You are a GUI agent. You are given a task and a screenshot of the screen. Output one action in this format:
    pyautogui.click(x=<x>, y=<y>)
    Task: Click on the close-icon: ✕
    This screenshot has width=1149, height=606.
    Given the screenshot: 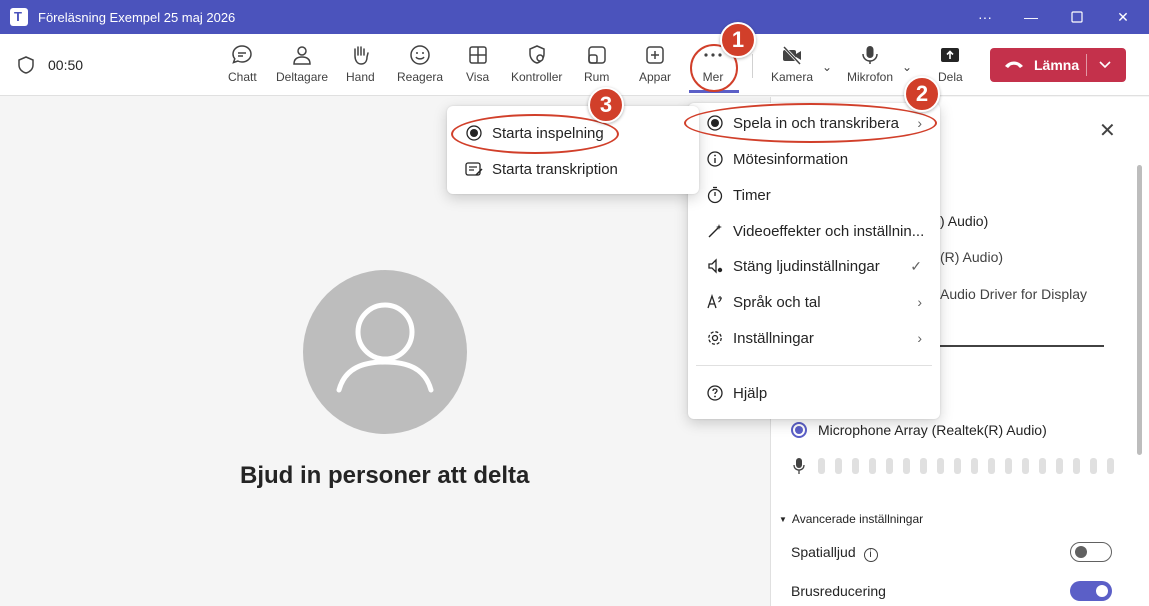 What is the action you would take?
    pyautogui.click(x=1123, y=17)
    